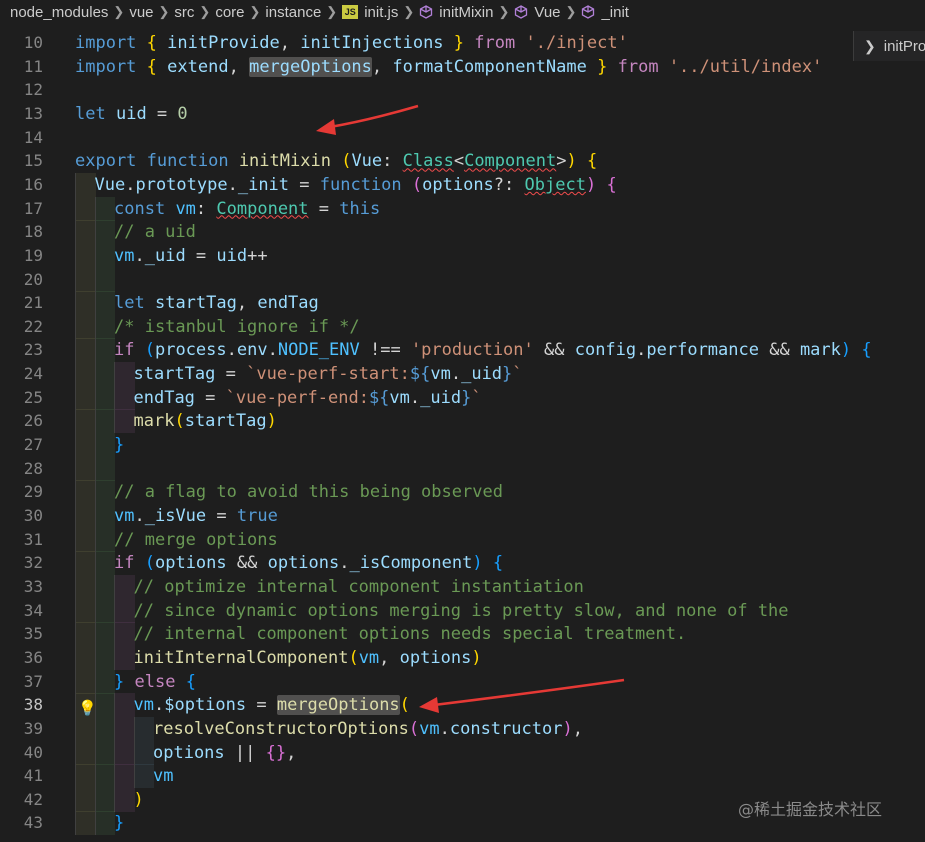  I want to click on code-line: 24 startTag = `vue-perf-start:${vm._uid}`, so click(462, 374).